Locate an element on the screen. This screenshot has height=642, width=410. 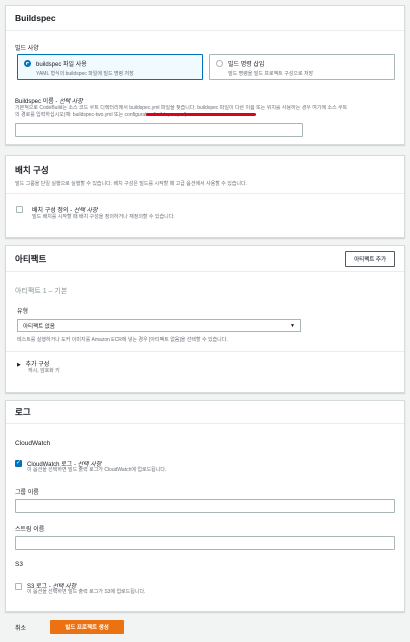
buildspec-name-label: Buildspec 이름 - 선택 사항 is located at coordinates (49, 100).